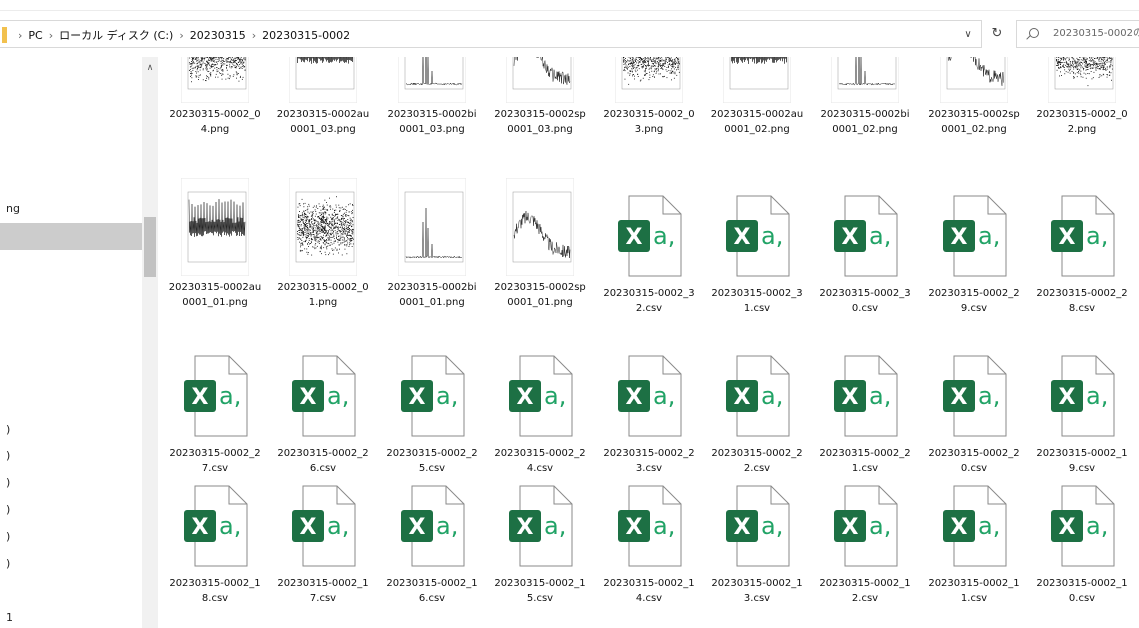 The height and width of the screenshot is (628, 1139). I want to click on breadcrumb-local-disk: ローカル ディスク (C:), so click(116, 35).